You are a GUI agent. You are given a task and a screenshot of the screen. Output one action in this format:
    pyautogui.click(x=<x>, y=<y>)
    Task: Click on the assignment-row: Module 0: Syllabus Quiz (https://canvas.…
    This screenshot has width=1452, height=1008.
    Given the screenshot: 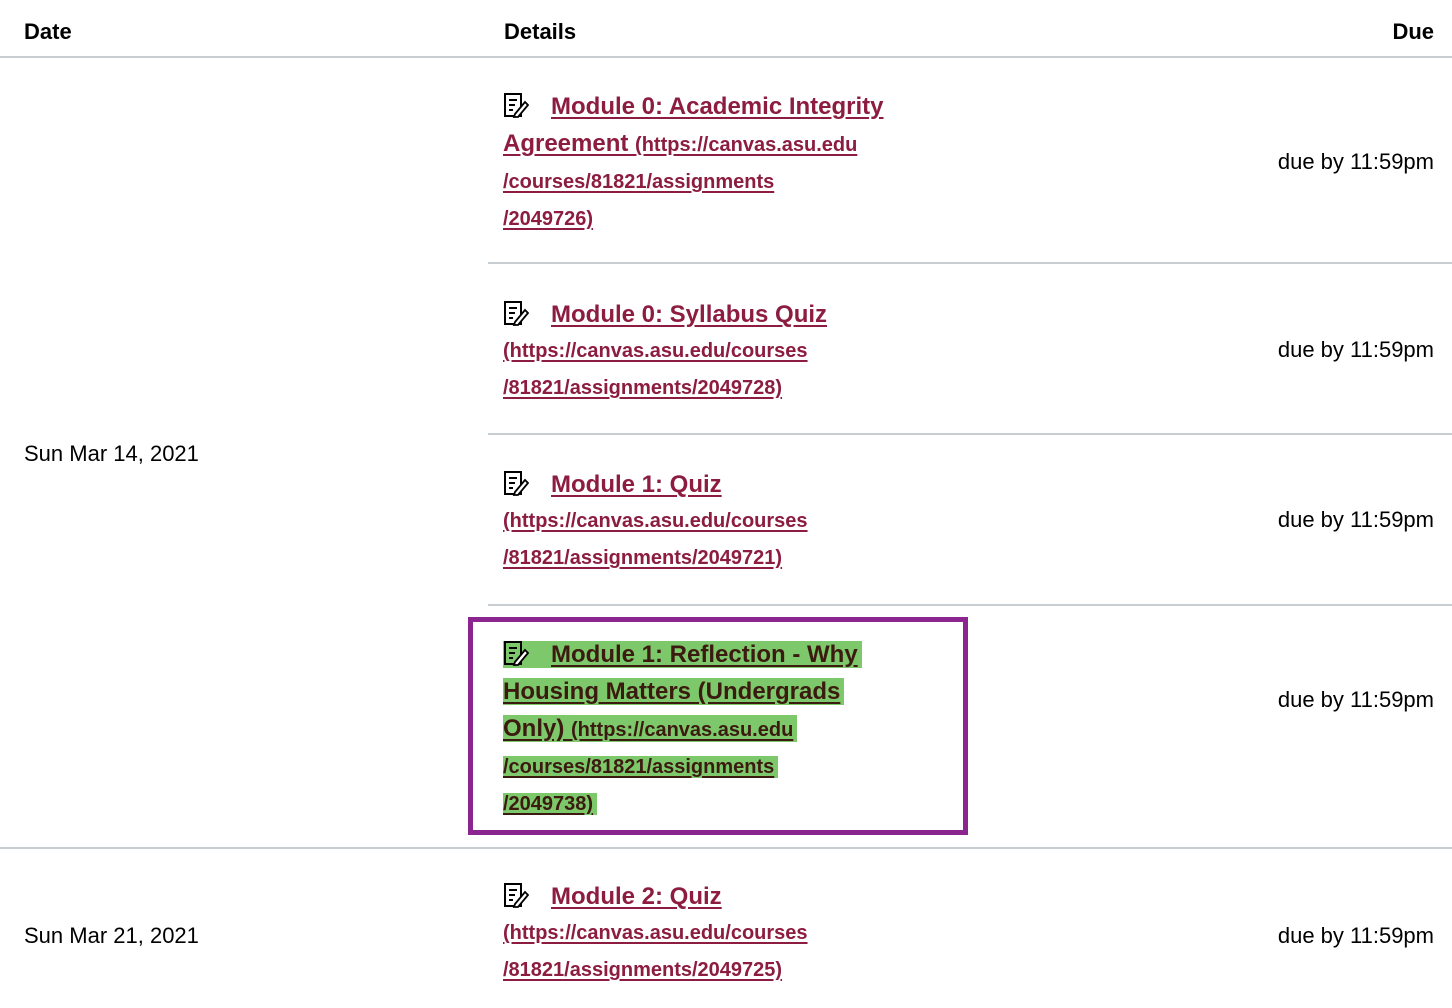 What is the action you would take?
    pyautogui.click(x=723, y=351)
    